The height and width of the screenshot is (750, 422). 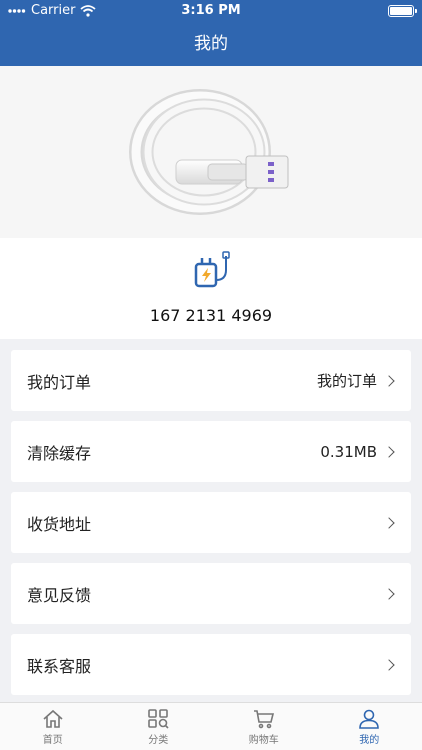 What do you see at coordinates (52, 740) in the screenshot?
I see `tab-label: 首页` at bounding box center [52, 740].